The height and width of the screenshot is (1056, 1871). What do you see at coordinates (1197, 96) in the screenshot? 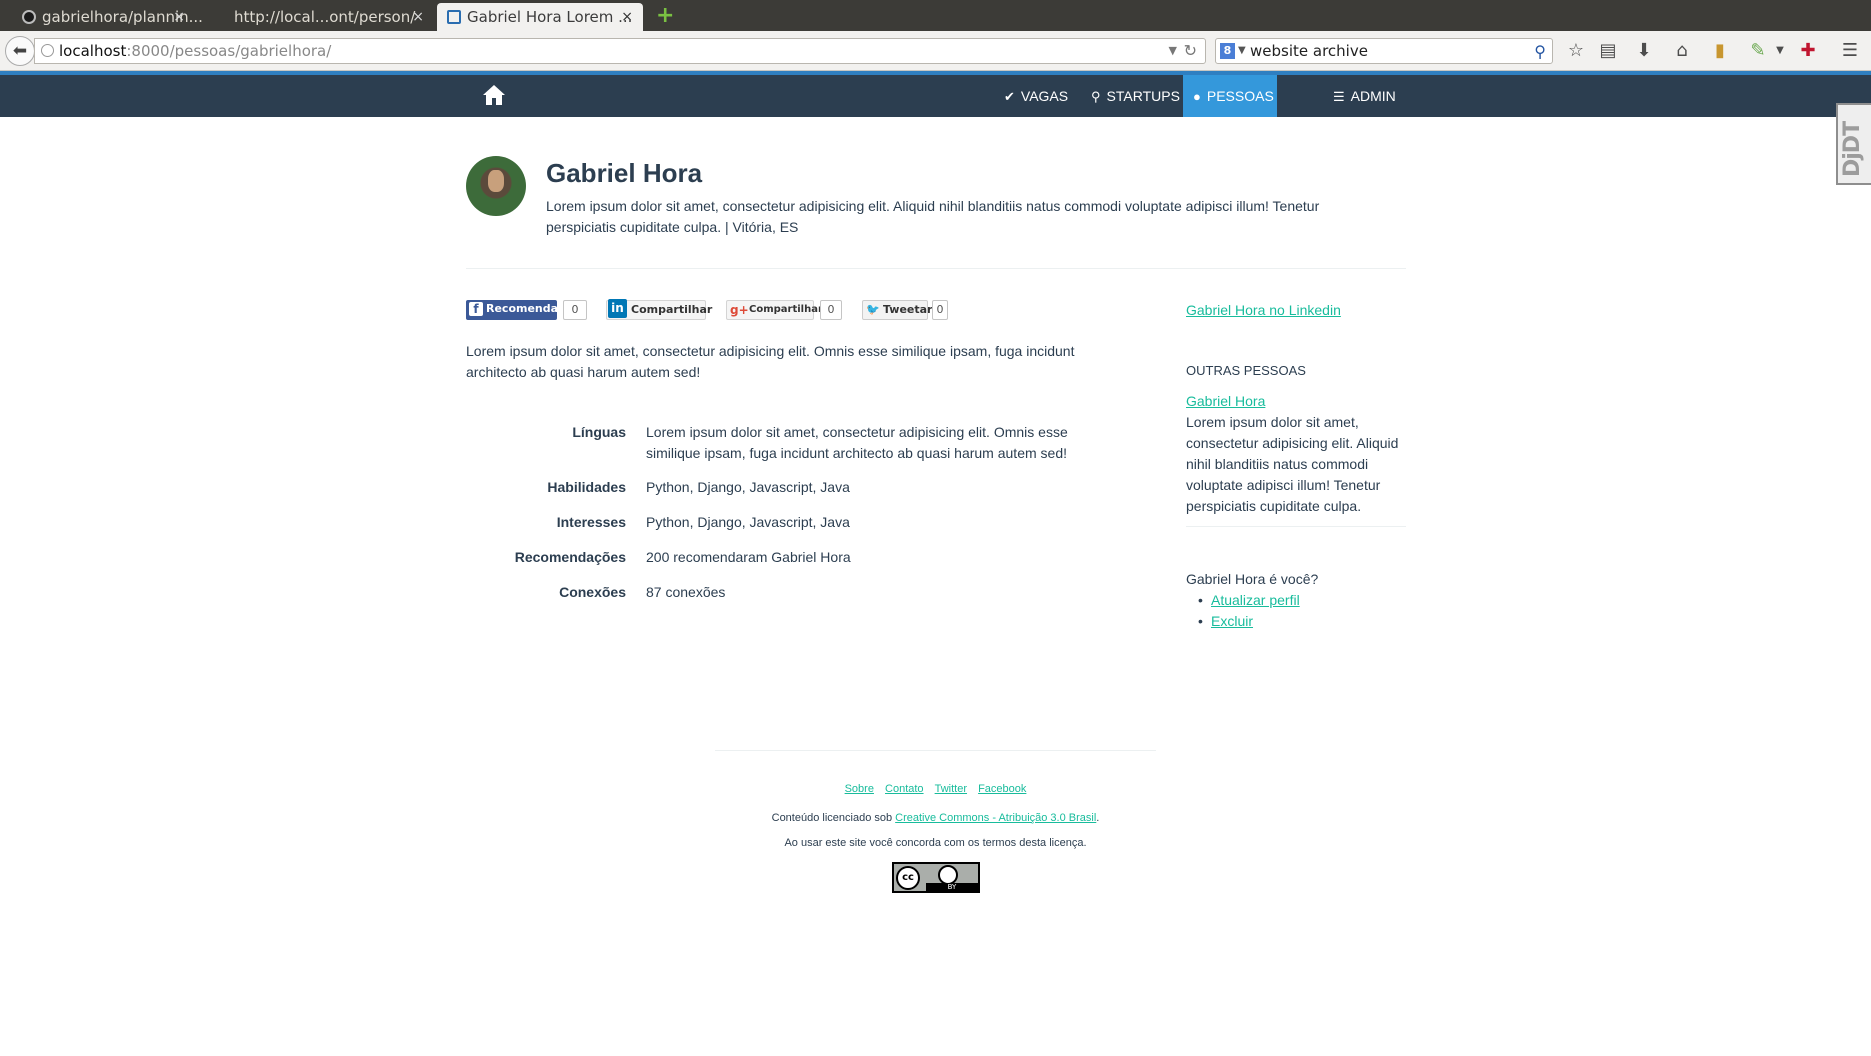
I see `user-icon: ●` at bounding box center [1197, 96].